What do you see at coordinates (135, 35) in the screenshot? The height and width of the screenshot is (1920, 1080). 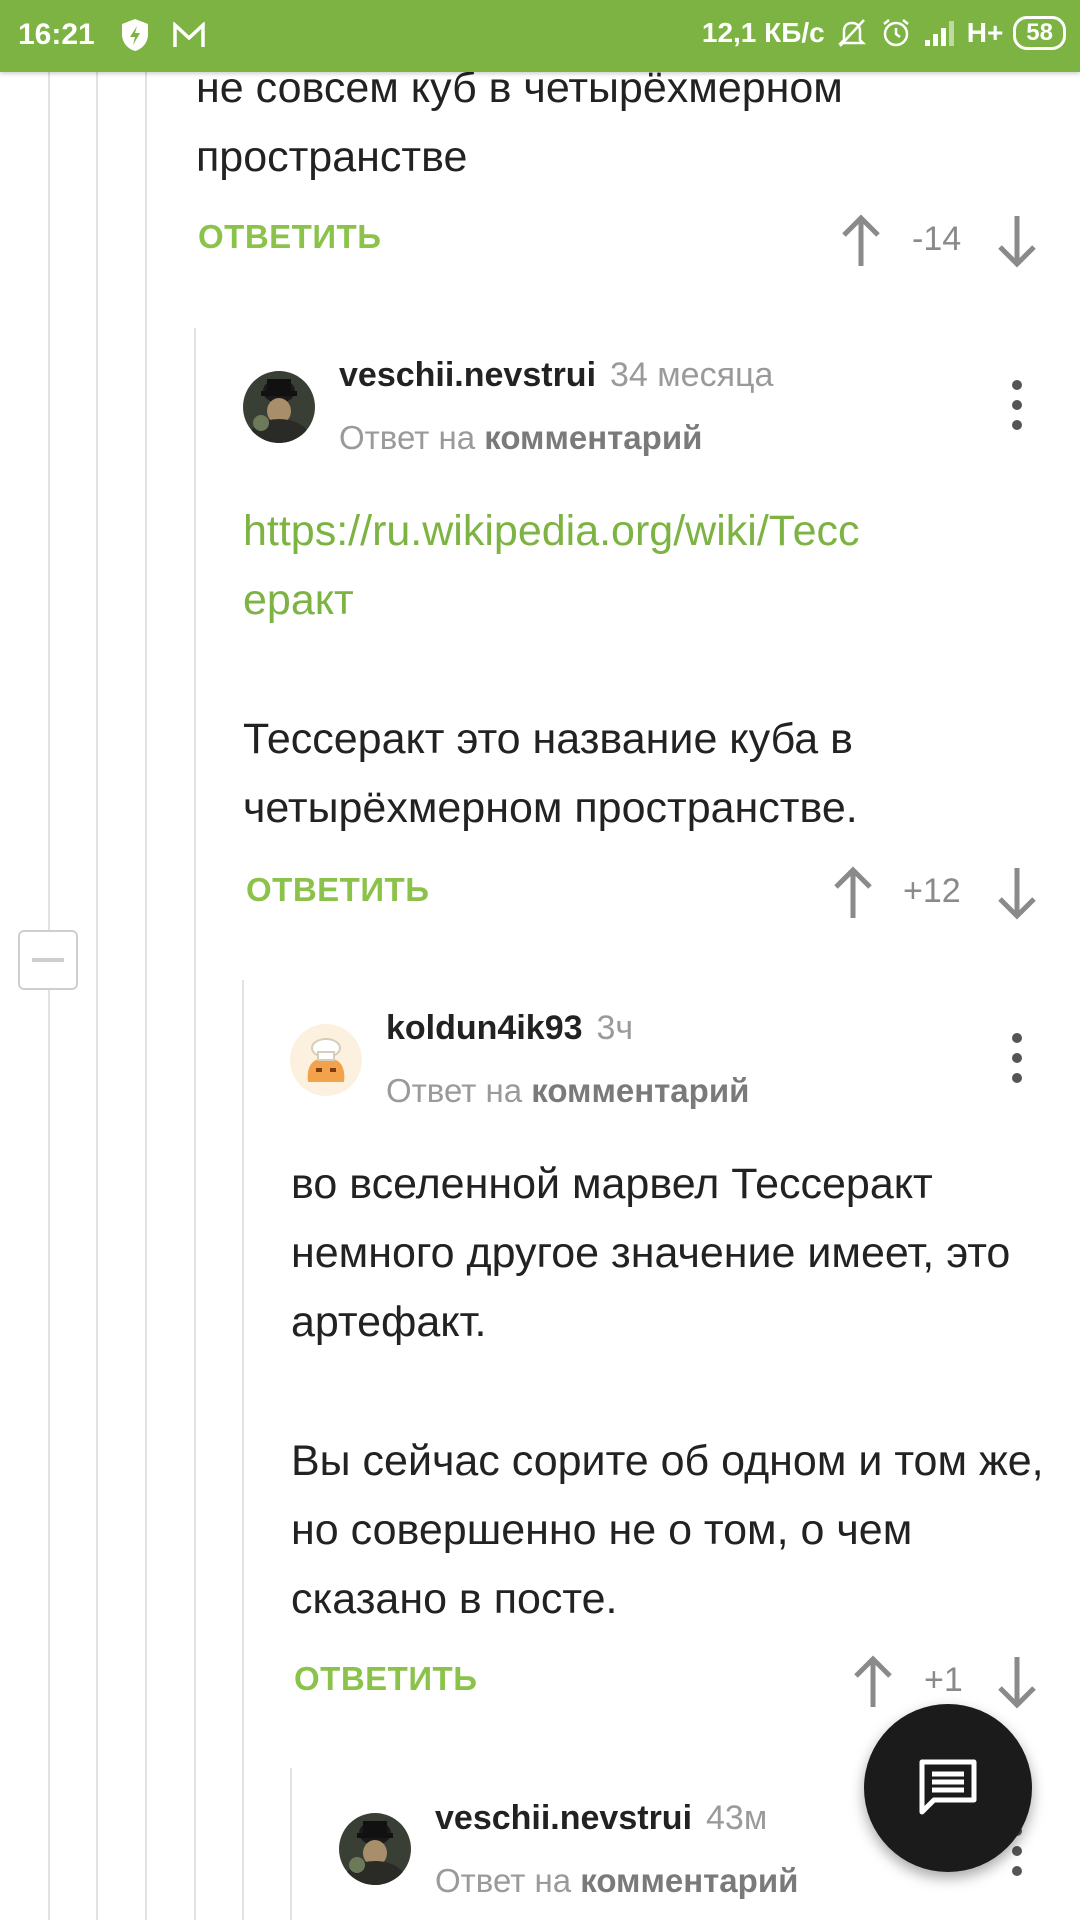 I see `shield-icon` at bounding box center [135, 35].